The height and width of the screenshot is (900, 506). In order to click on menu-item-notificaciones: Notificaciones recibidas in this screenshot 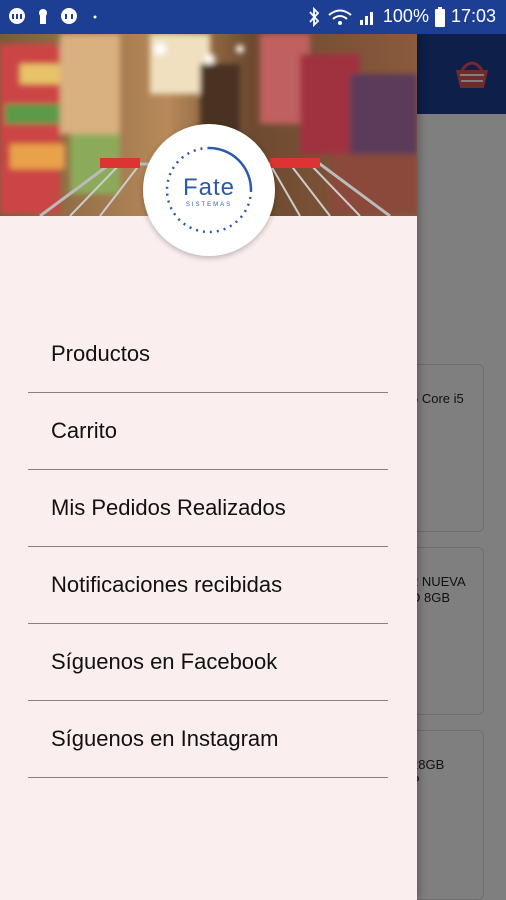, I will do `click(208, 585)`.